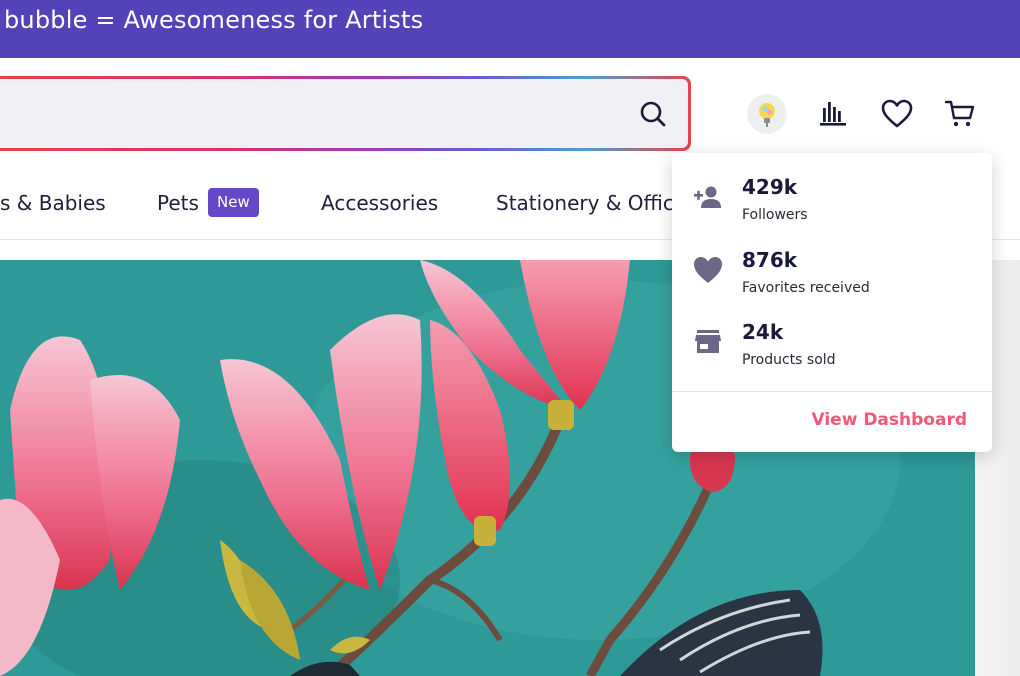 The height and width of the screenshot is (676, 1020). I want to click on lightbulb-avatar, so click(767, 114).